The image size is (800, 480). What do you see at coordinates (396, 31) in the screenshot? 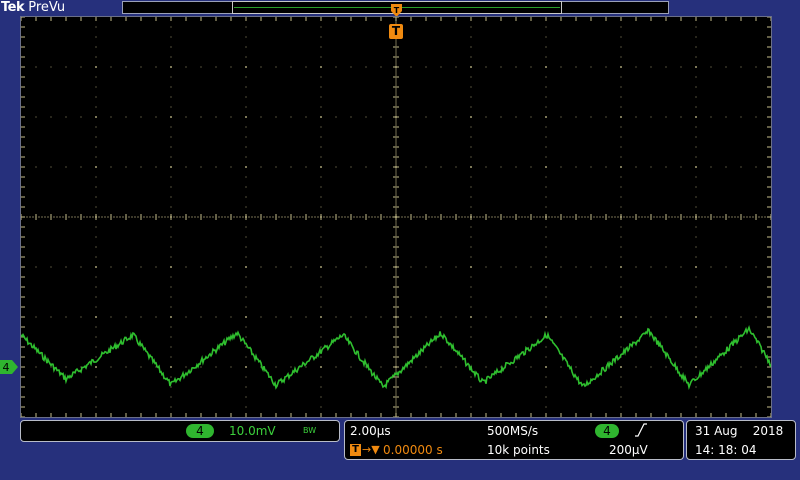
I see `trigger-point-marker: T` at bounding box center [396, 31].